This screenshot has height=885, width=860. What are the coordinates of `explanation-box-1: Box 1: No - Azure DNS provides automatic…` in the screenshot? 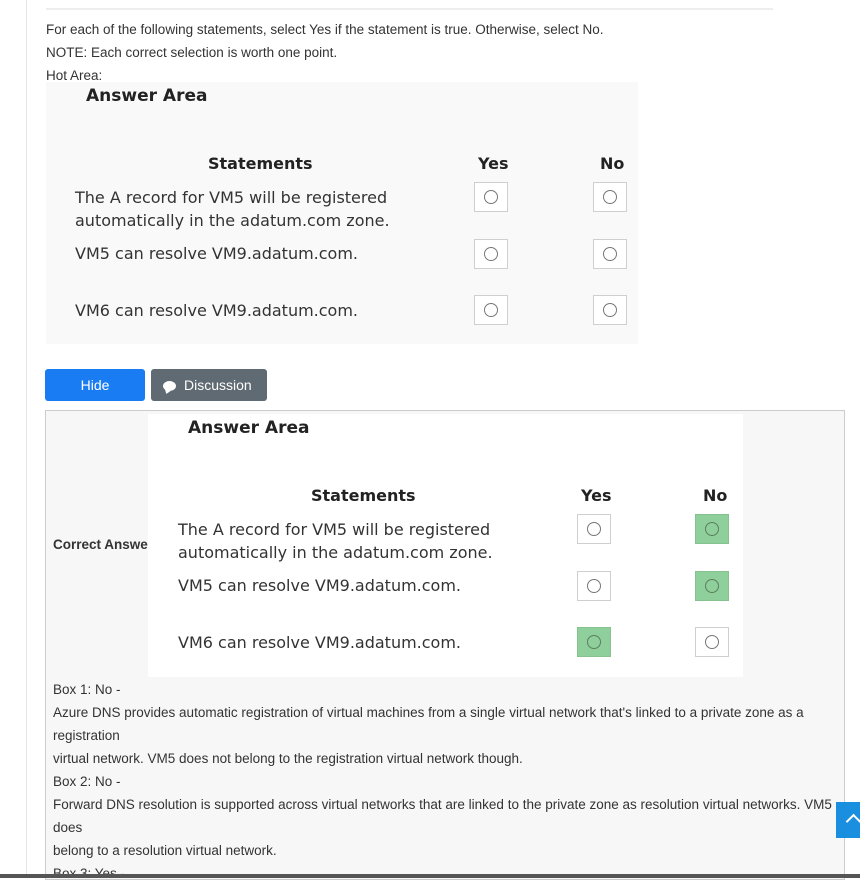 It's located at (448, 724).